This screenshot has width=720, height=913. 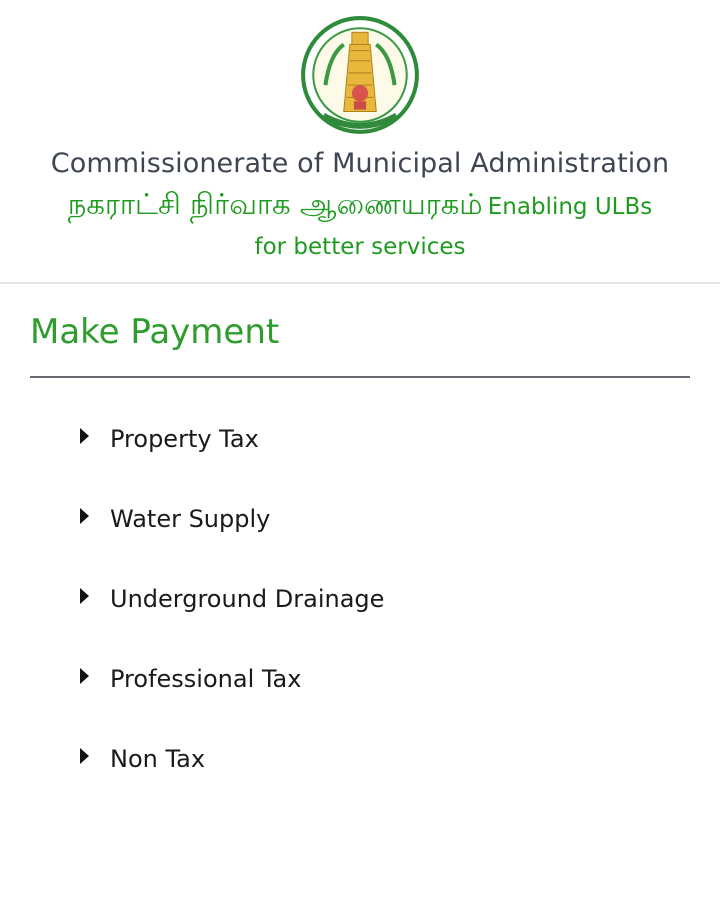 I want to click on menu-item-property-tax: Property Tax, so click(x=360, y=438).